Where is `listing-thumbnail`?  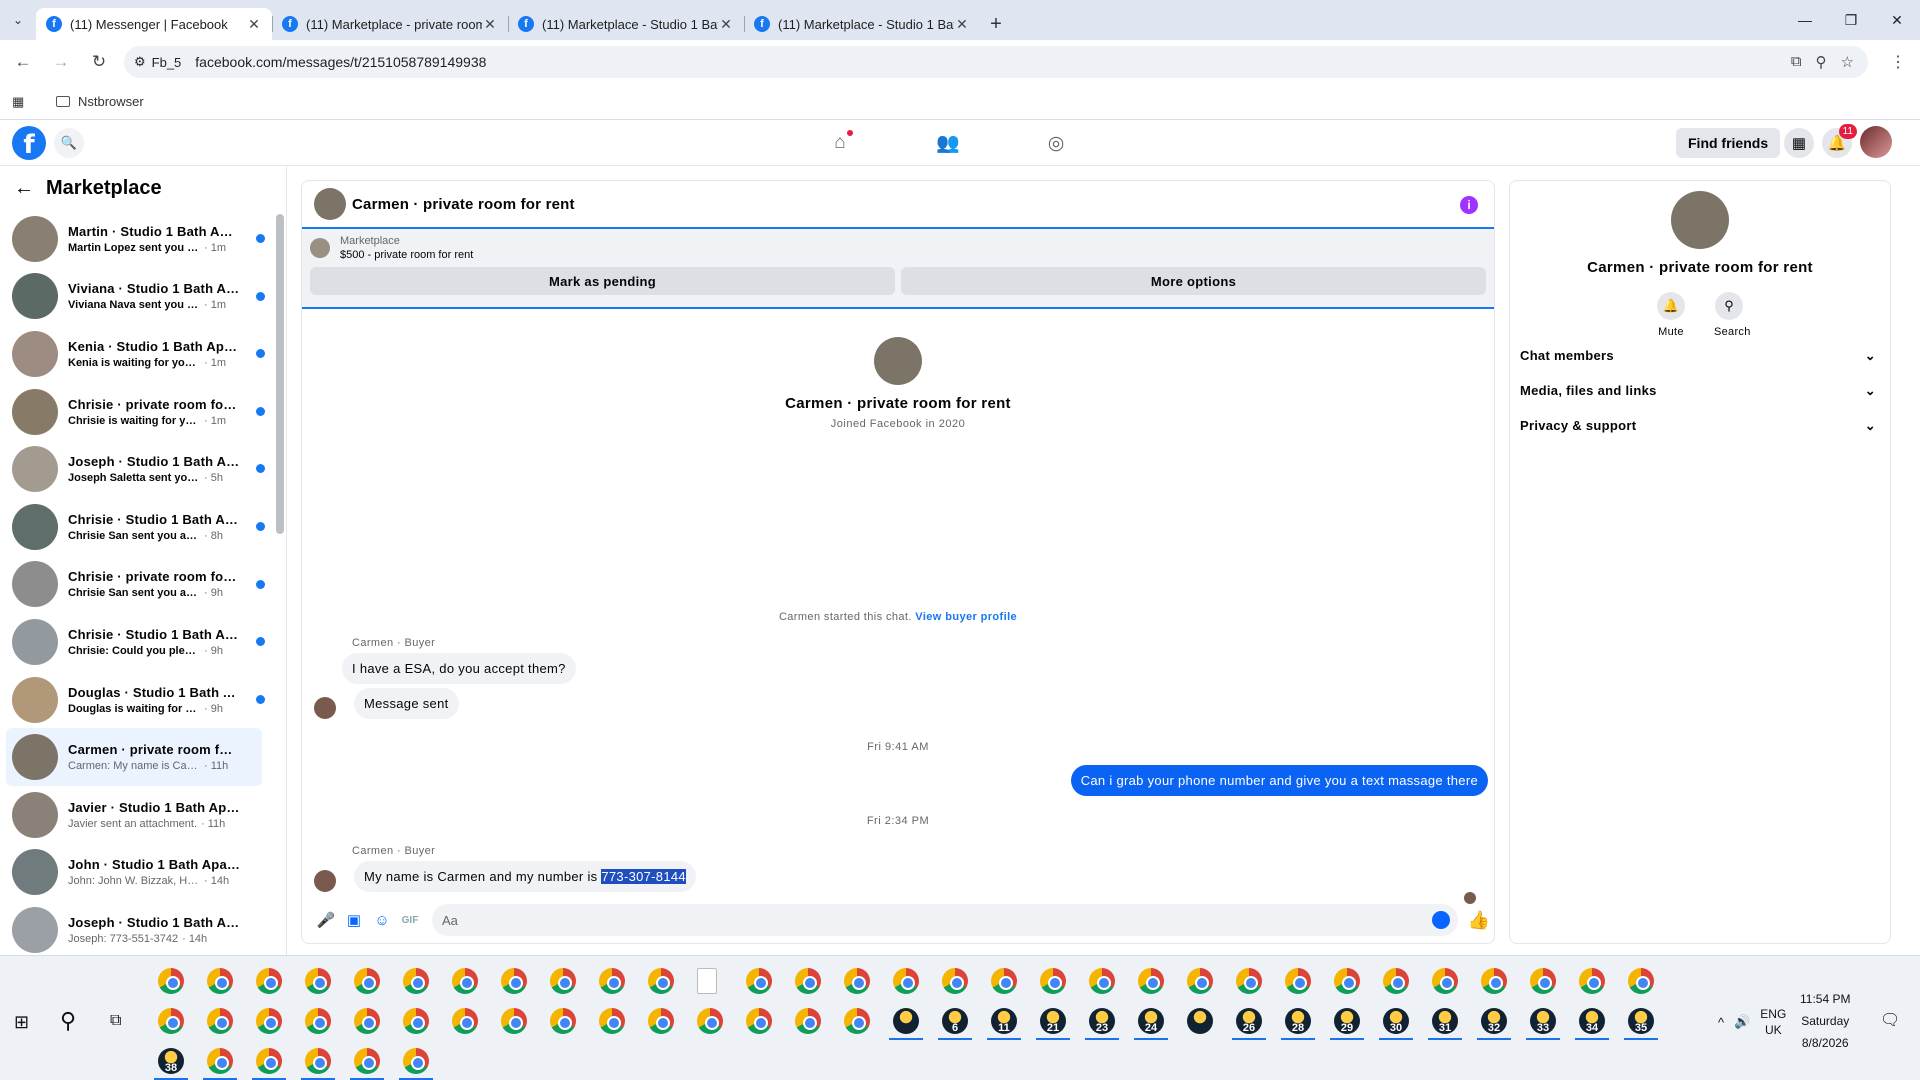 listing-thumbnail is located at coordinates (320, 248).